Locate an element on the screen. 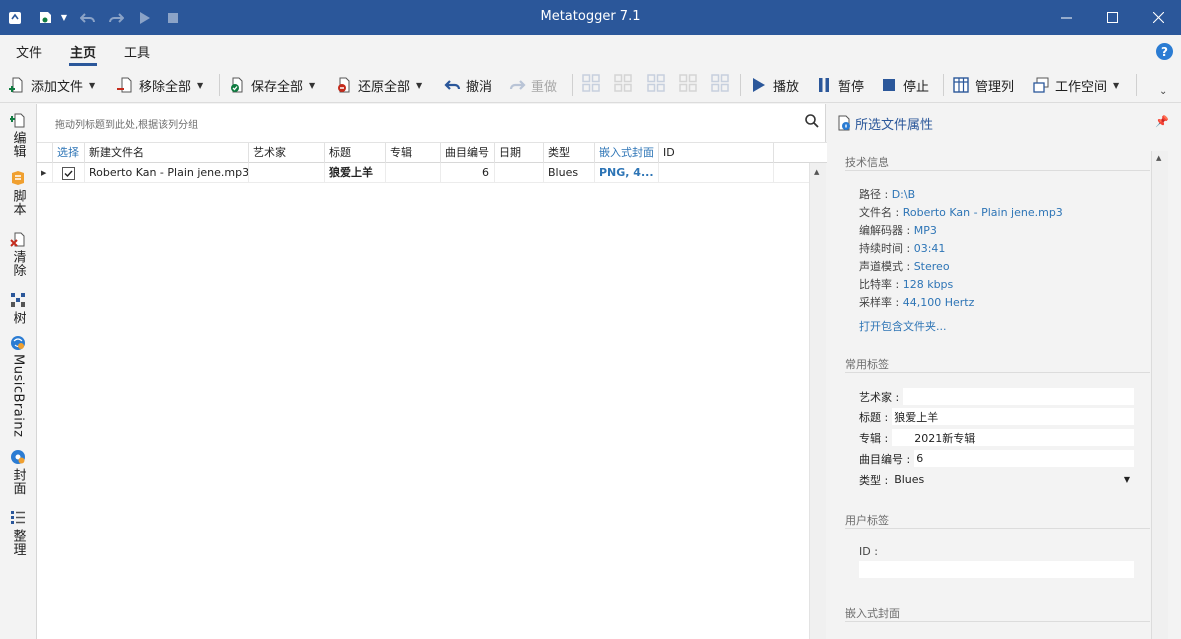 The height and width of the screenshot is (639, 1181). prop-path: 路径 : D:\B is located at coordinates (887, 194).